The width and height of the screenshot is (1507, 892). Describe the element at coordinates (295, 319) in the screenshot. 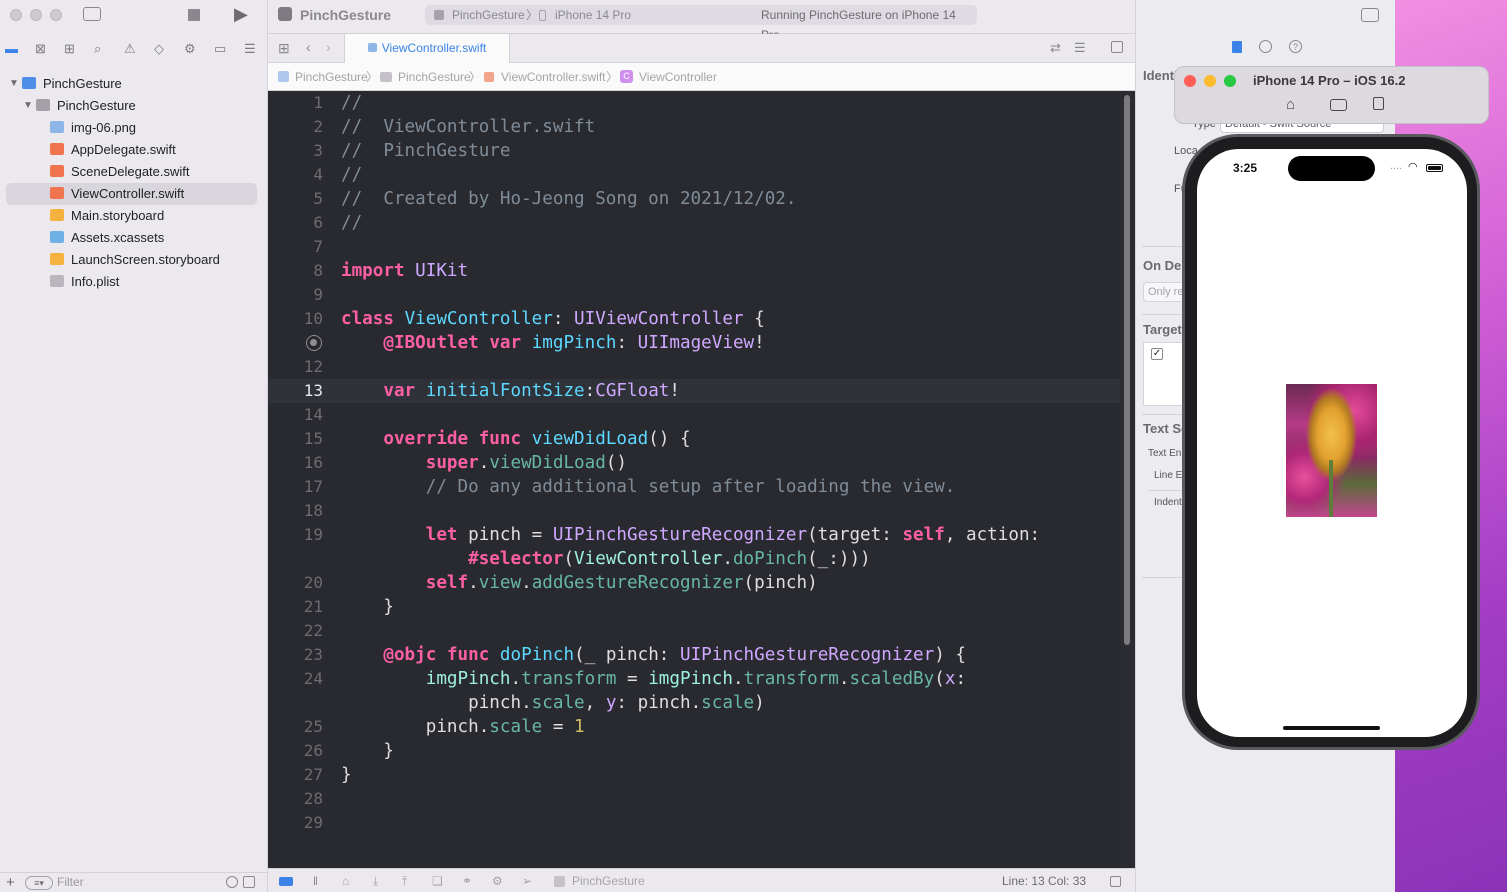

I see `line-number: 10` at that location.